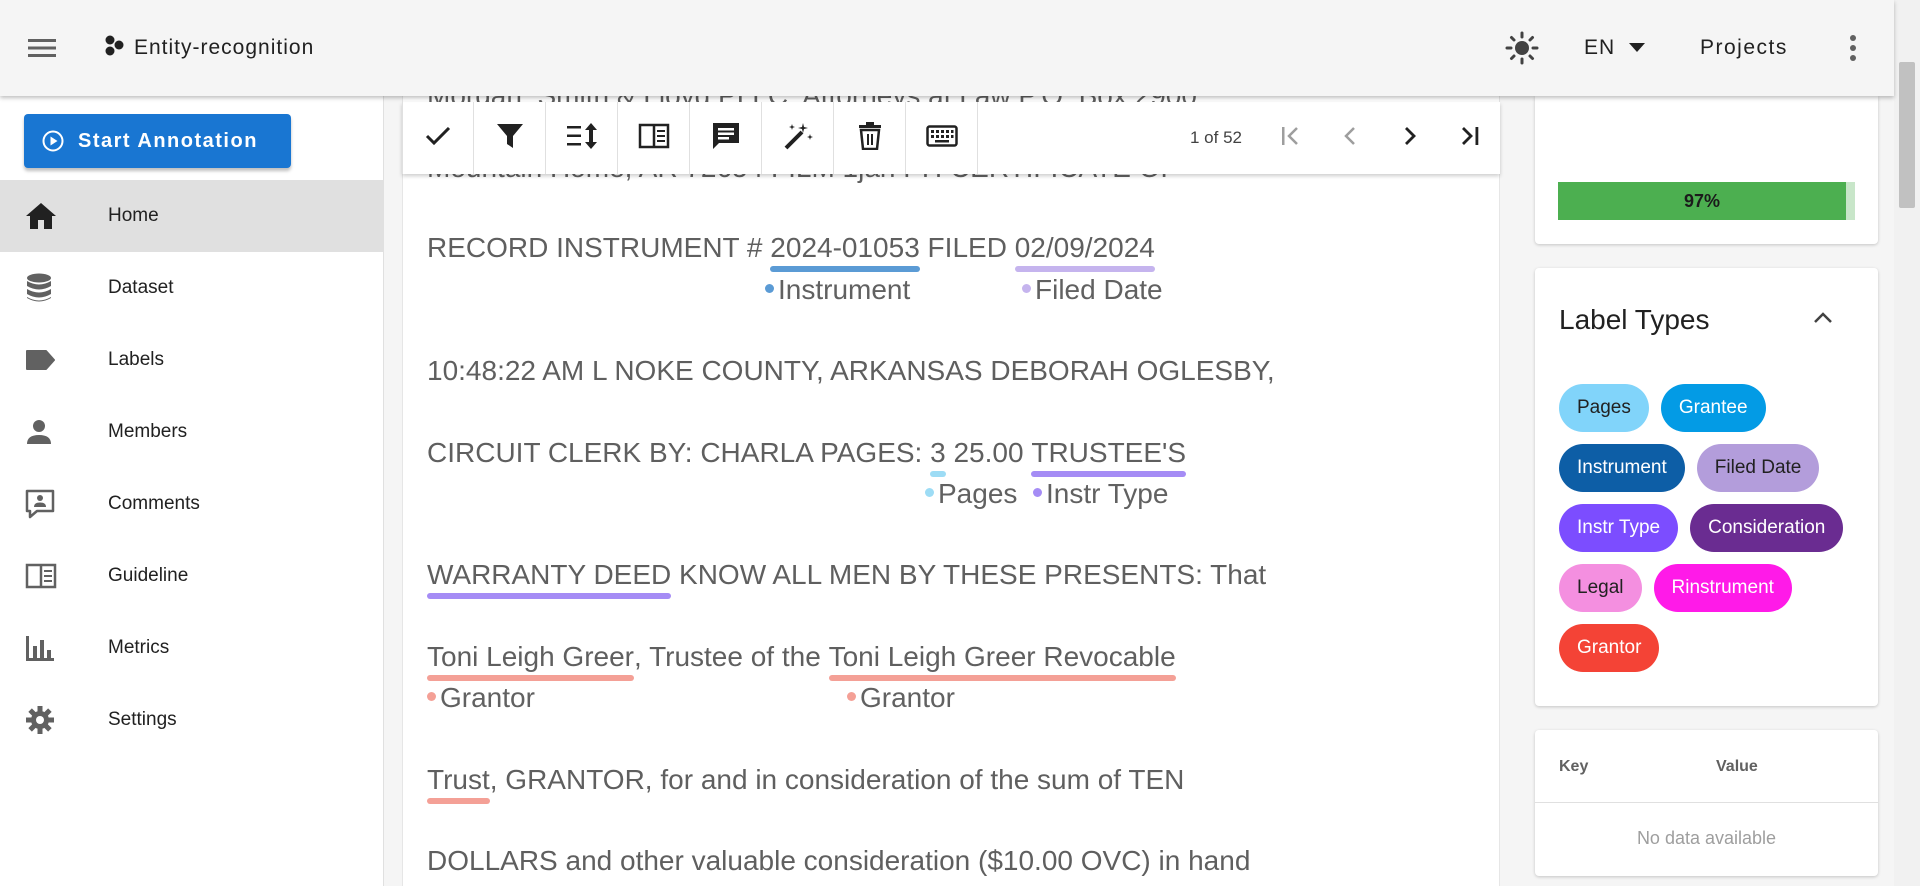  I want to click on label-chip-pages: Pages, so click(1604, 408).